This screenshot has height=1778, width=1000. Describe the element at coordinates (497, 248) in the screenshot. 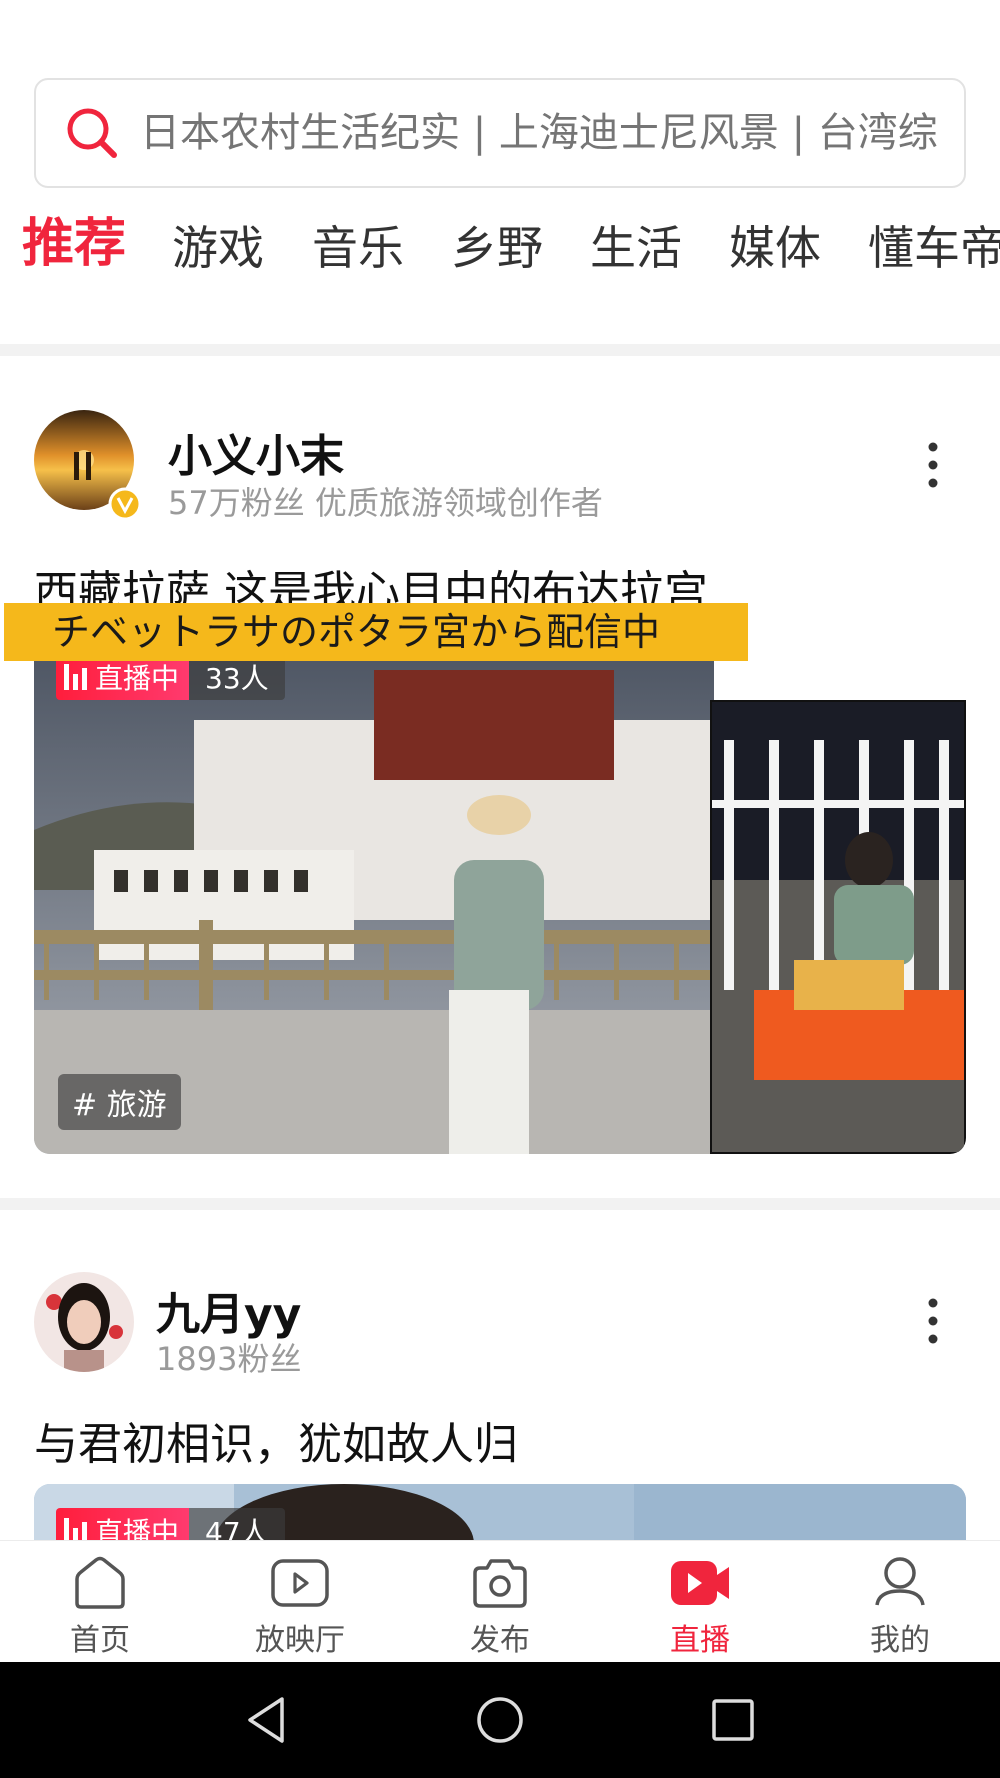

I see `tab-countryside: 乡野` at that location.